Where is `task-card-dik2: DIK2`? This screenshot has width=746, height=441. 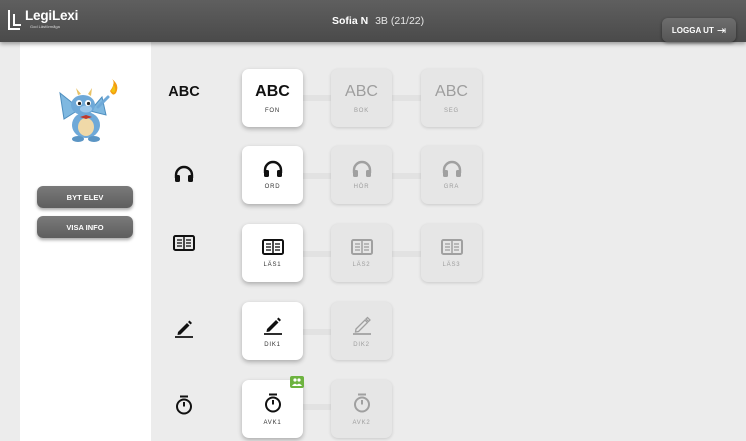 task-card-dik2: DIK2 is located at coordinates (361, 331).